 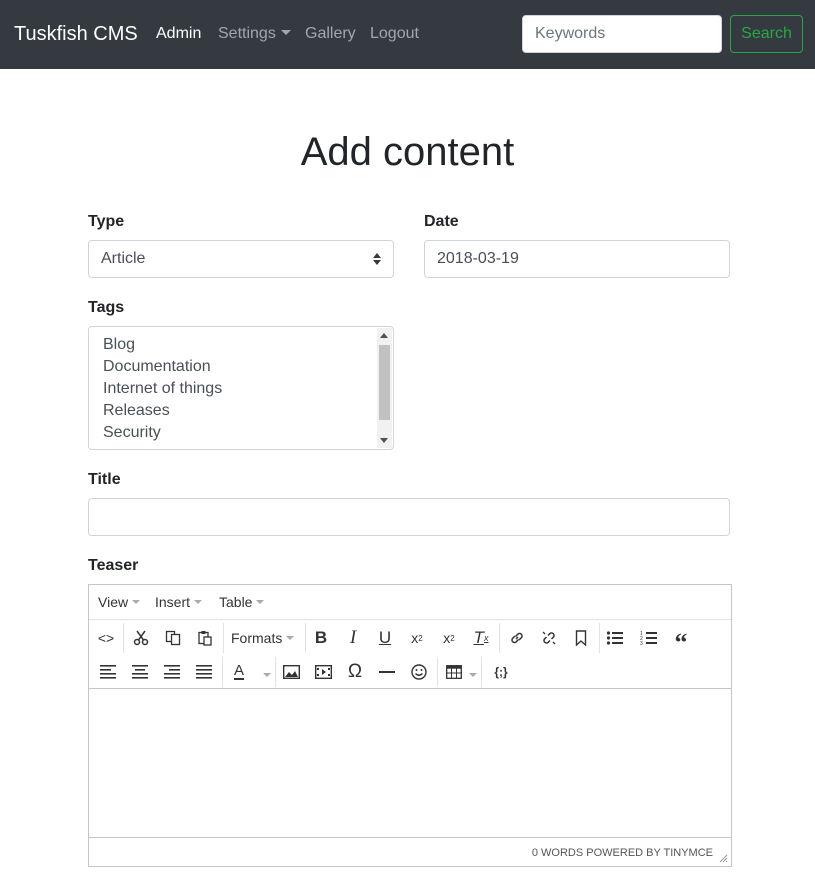 What do you see at coordinates (385, 638) in the screenshot?
I see `underline-icon: U` at bounding box center [385, 638].